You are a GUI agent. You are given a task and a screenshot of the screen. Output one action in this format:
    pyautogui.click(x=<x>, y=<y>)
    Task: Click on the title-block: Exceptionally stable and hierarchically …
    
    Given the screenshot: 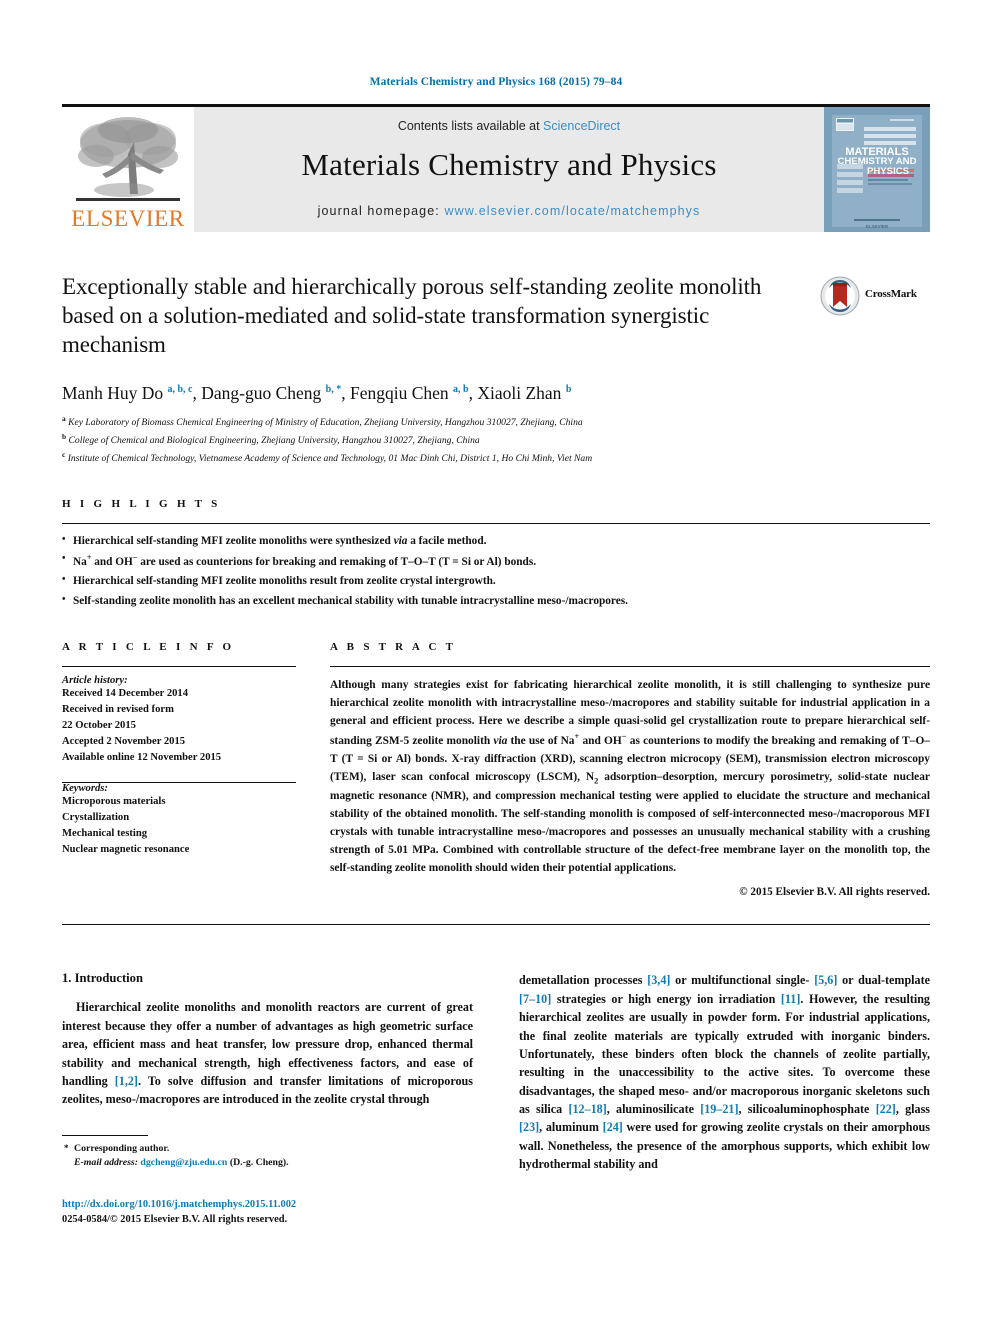 What is the action you would take?
    pyautogui.click(x=496, y=316)
    